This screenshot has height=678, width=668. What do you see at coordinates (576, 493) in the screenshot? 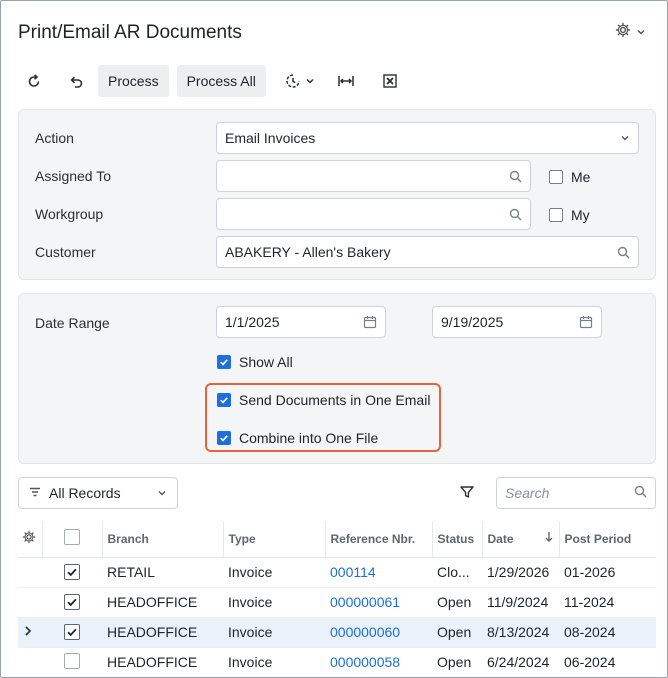
I see `grid-search-field: Search` at bounding box center [576, 493].